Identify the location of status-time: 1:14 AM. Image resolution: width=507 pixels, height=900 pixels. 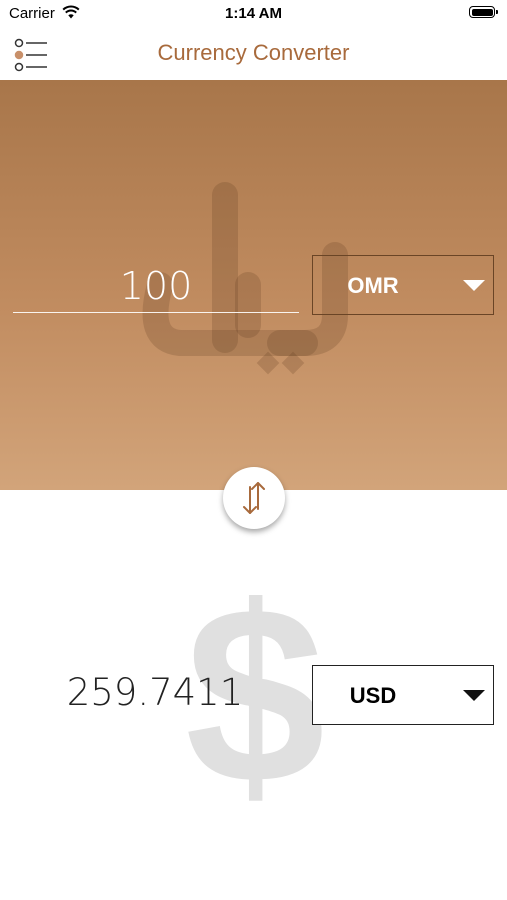
(253, 13).